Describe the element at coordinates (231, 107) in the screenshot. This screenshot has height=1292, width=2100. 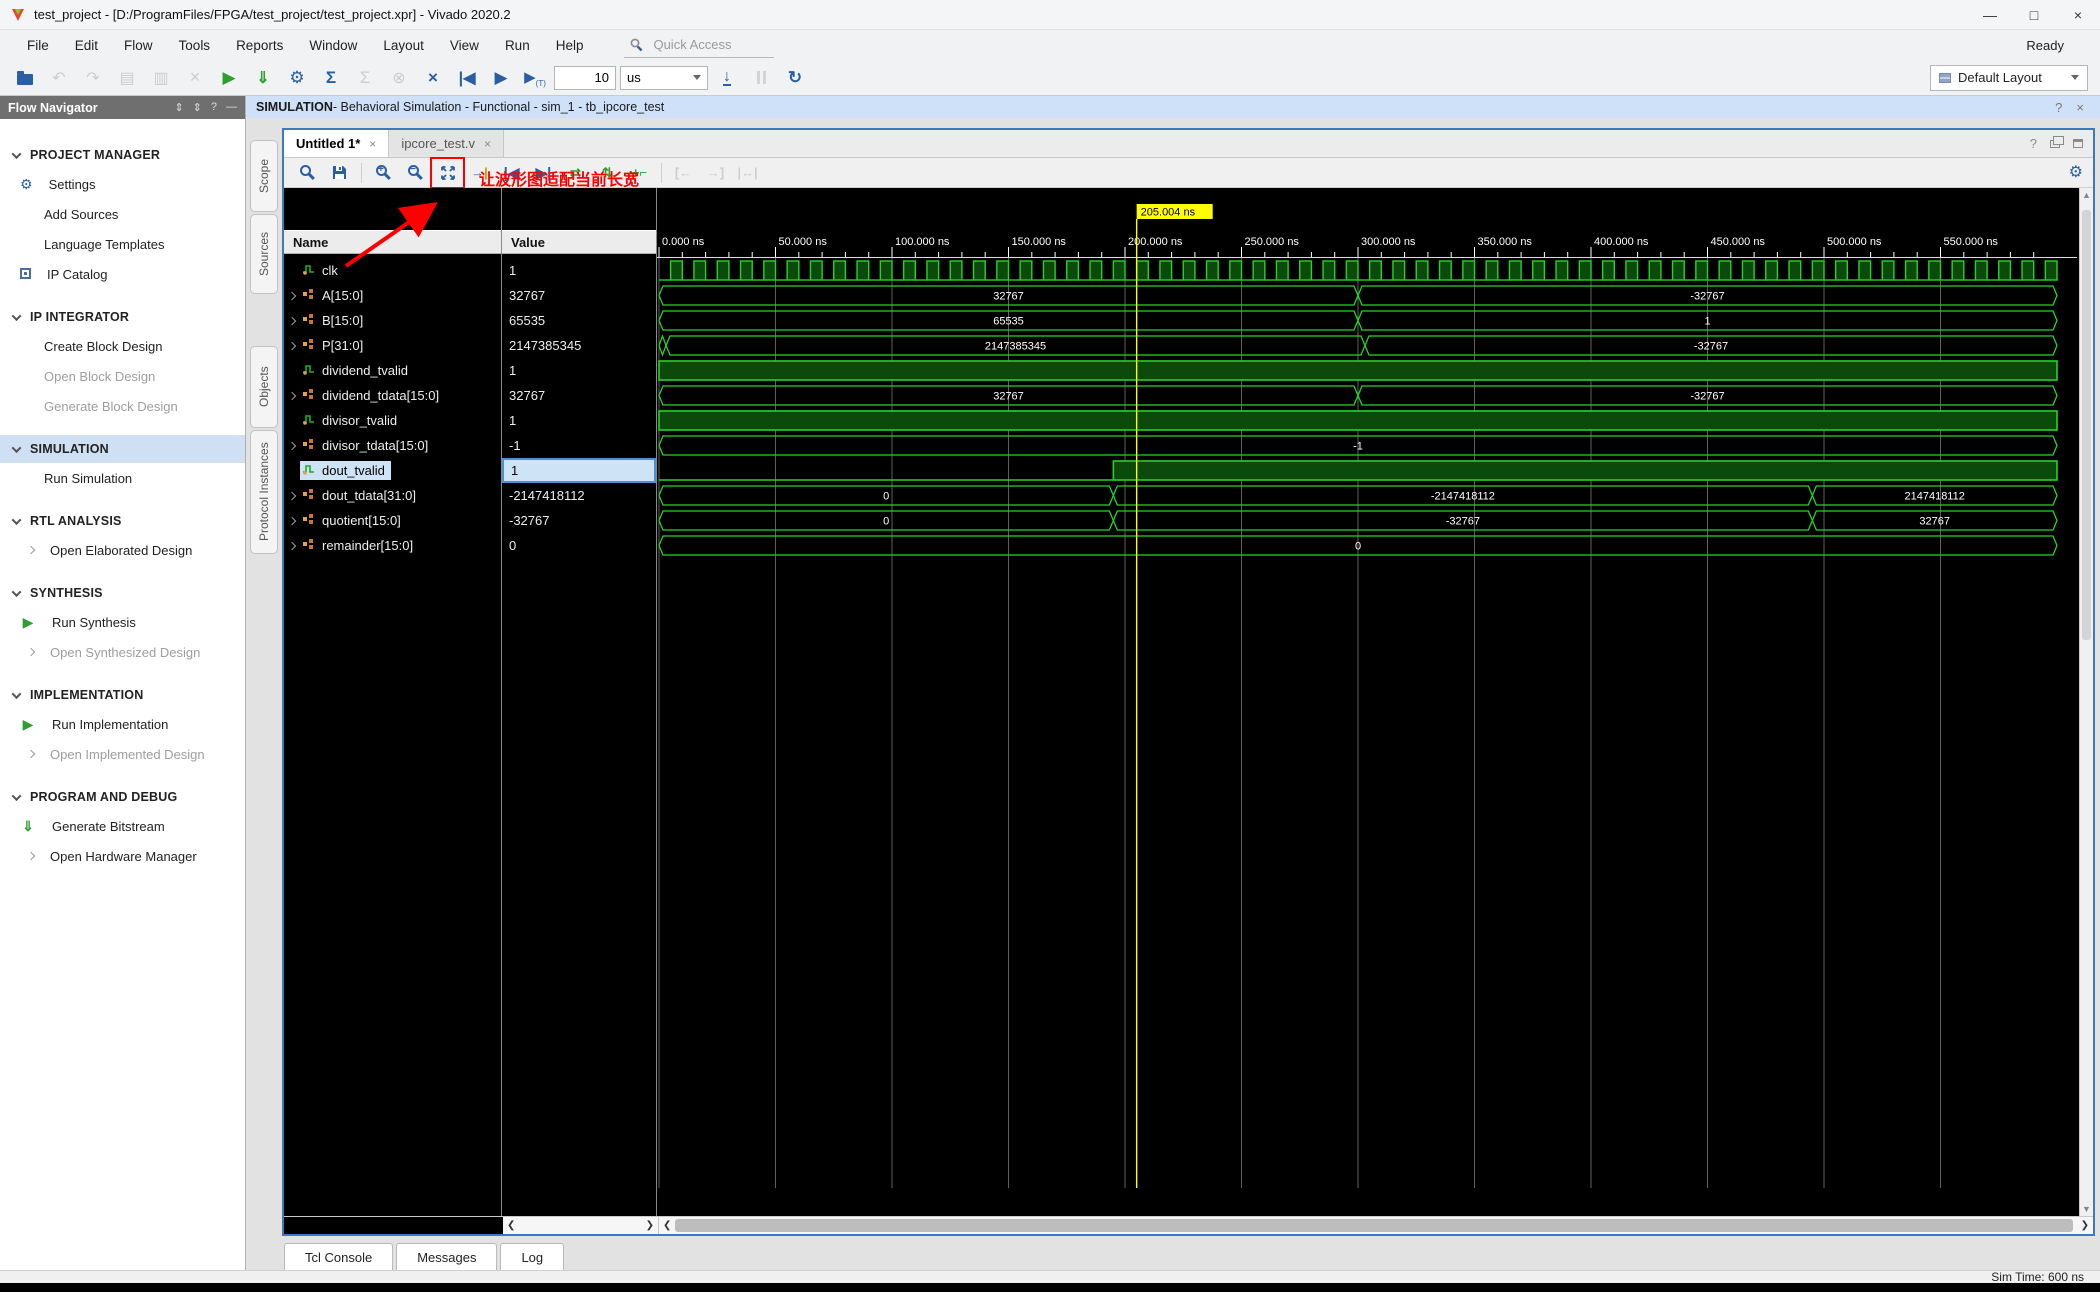
I see `minimize-panel-icon: —` at that location.